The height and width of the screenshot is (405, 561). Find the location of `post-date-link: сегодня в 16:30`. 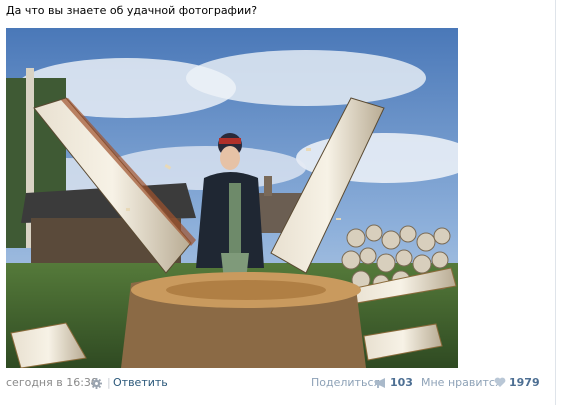

post-date-link: сегодня в 16:30 is located at coordinates (52, 383).